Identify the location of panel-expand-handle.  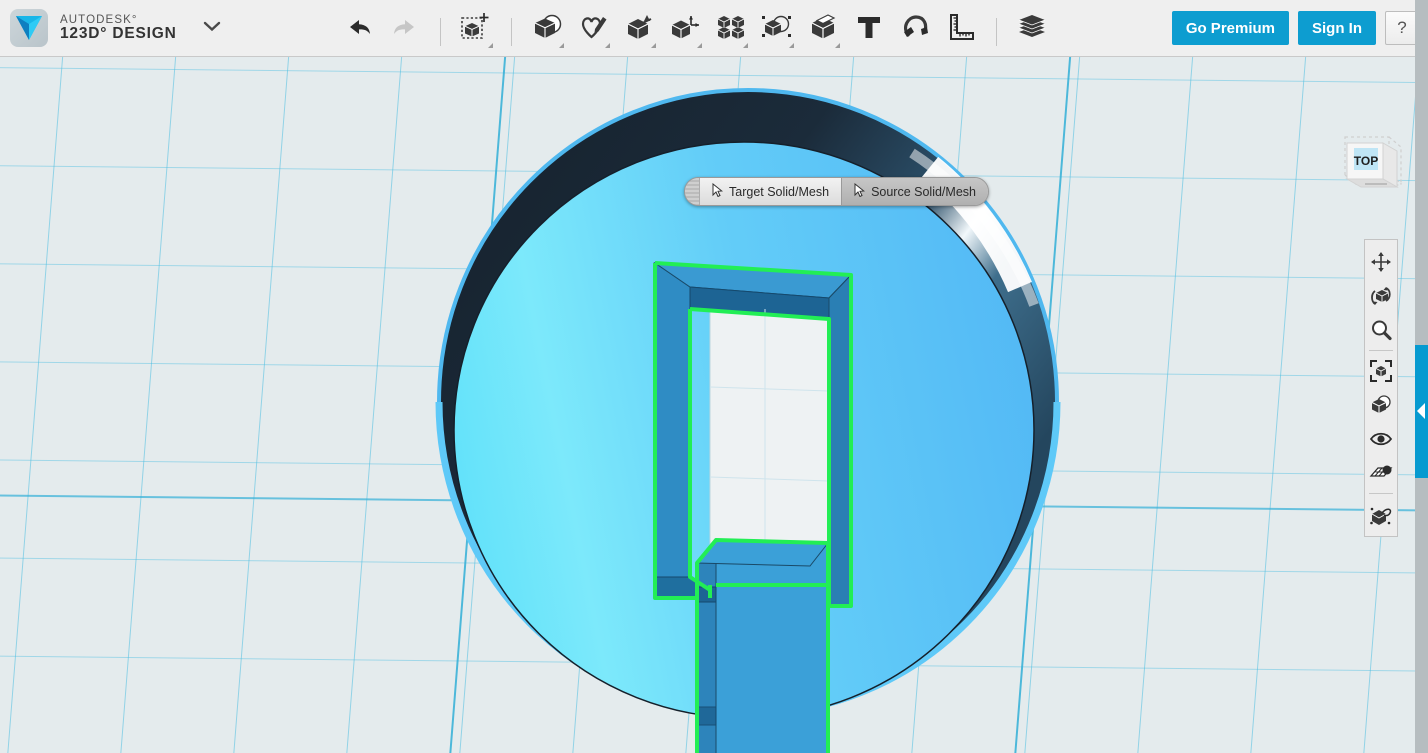
(1421, 411).